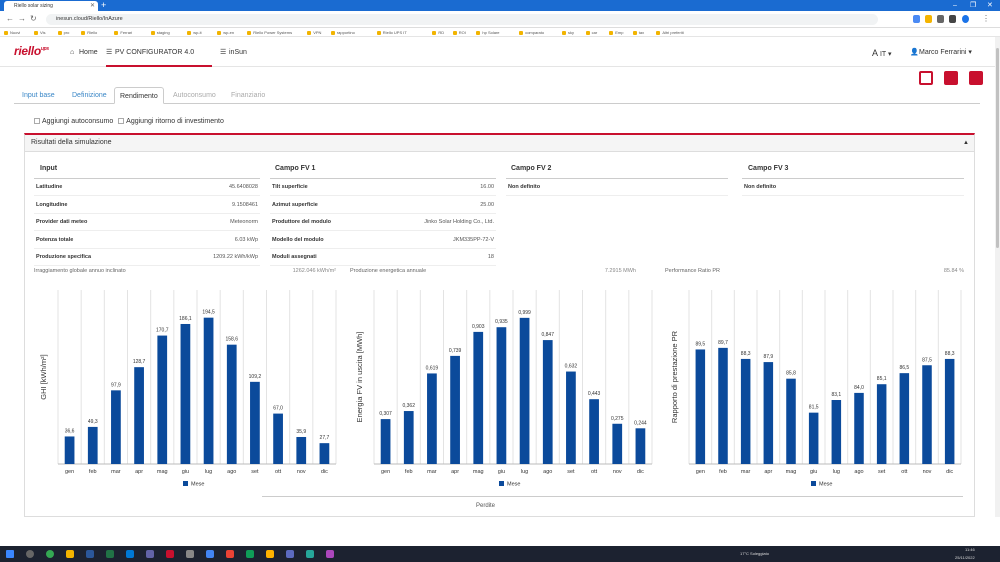 The height and width of the screenshot is (562, 1000). I want to click on tab-finanziario: Finanziario, so click(248, 95).